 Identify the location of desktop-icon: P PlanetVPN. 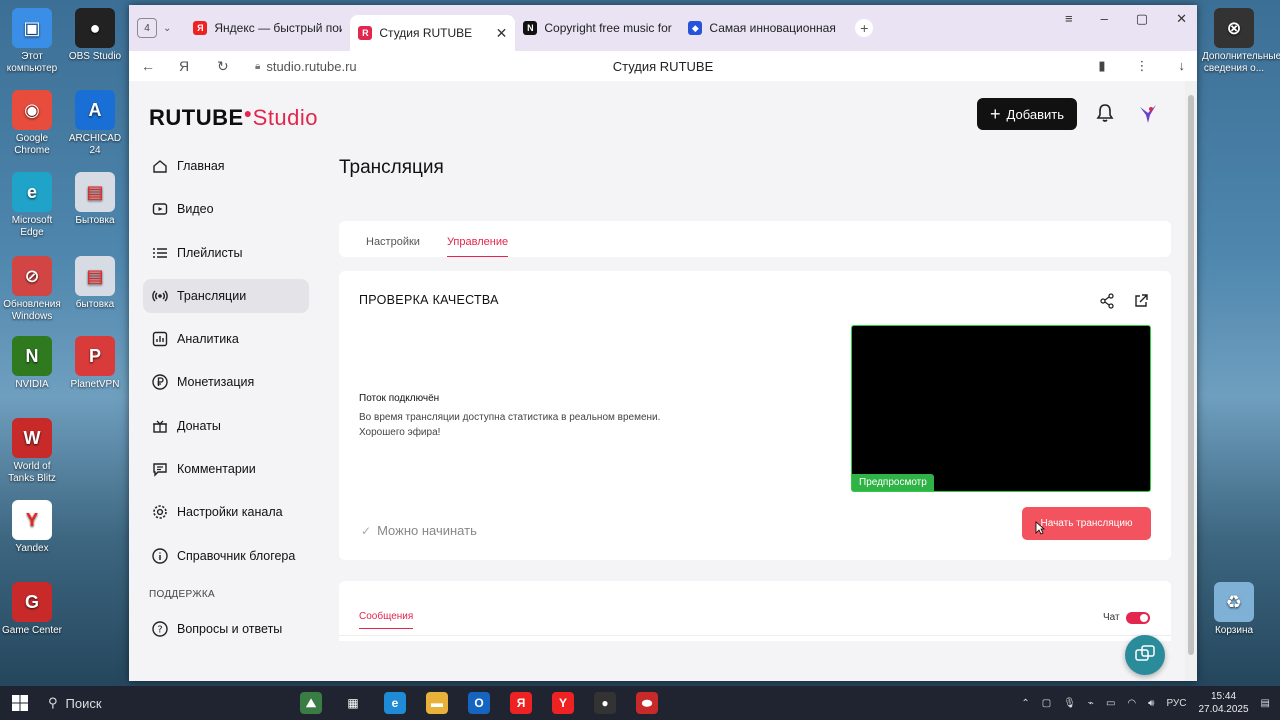
(95, 363).